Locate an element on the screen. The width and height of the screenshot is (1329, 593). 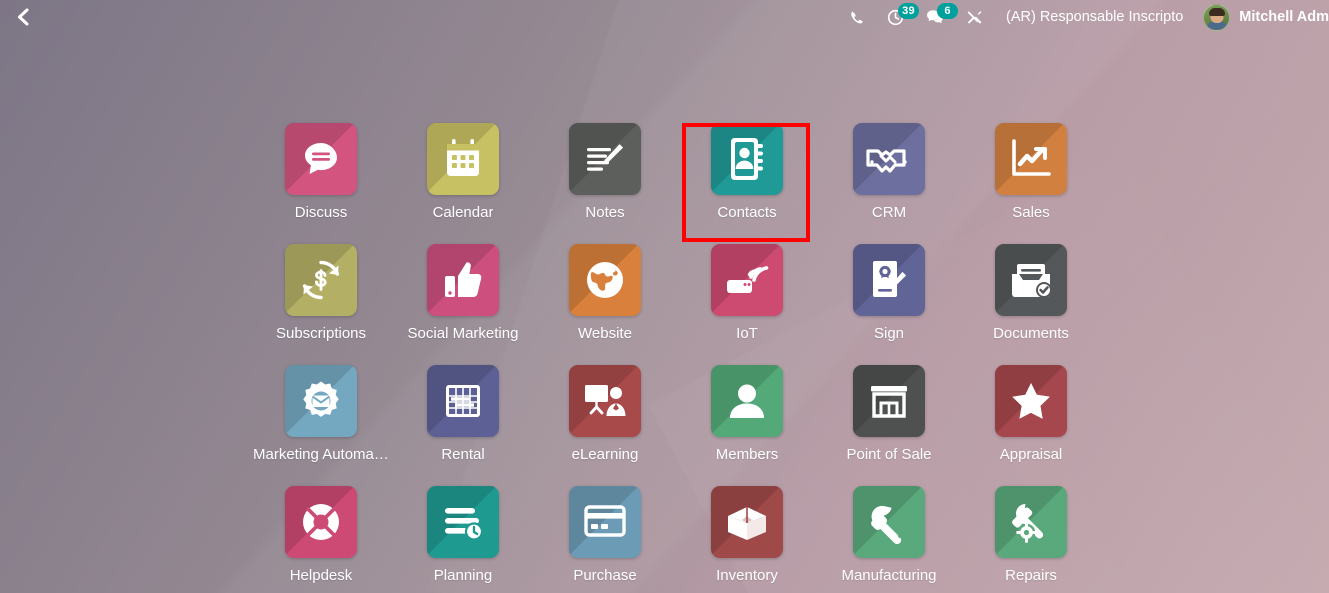
app-point-of-sale: Point of Sale is located at coordinates (889, 425).